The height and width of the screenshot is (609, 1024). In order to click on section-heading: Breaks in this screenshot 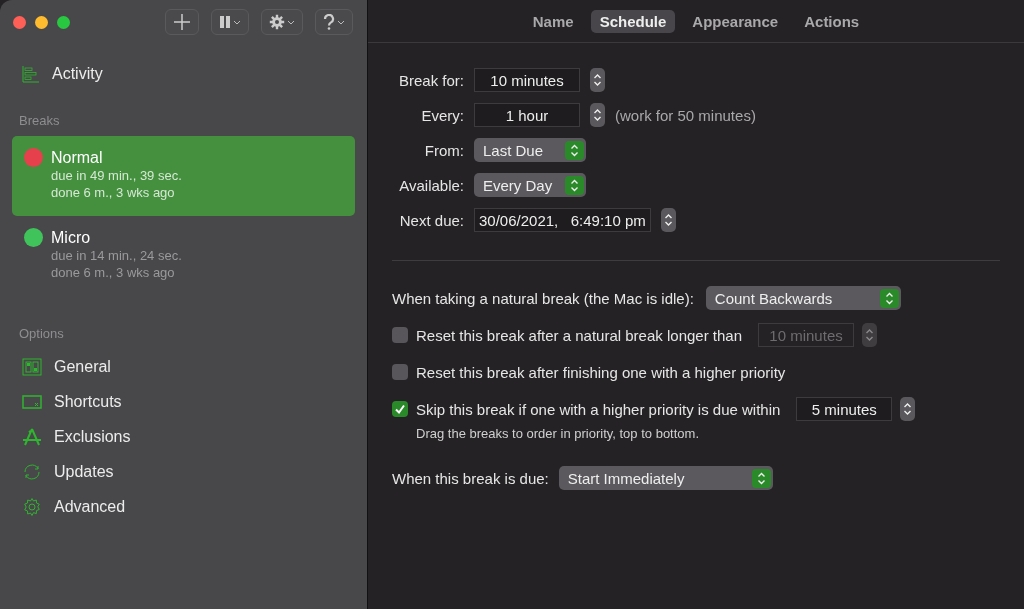, I will do `click(39, 120)`.